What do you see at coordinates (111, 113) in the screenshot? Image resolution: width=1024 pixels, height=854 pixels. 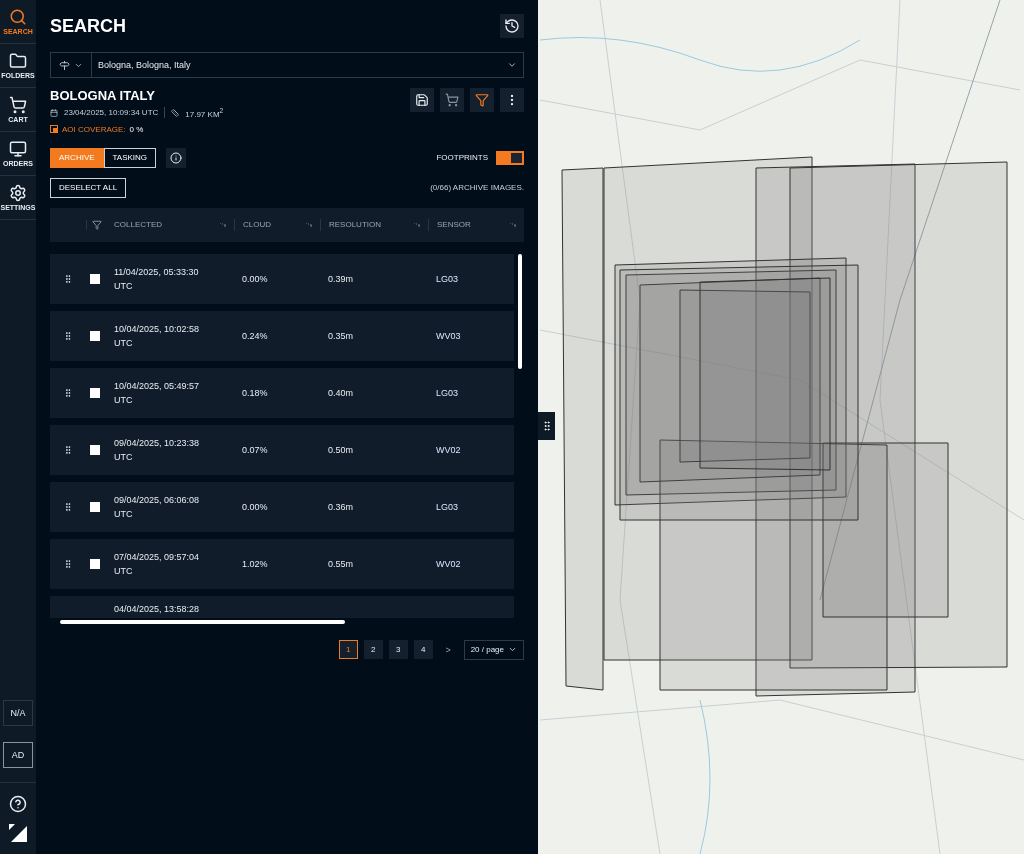 I see `aoi-date: 23/04/2025, 10:09:34 UTC` at bounding box center [111, 113].